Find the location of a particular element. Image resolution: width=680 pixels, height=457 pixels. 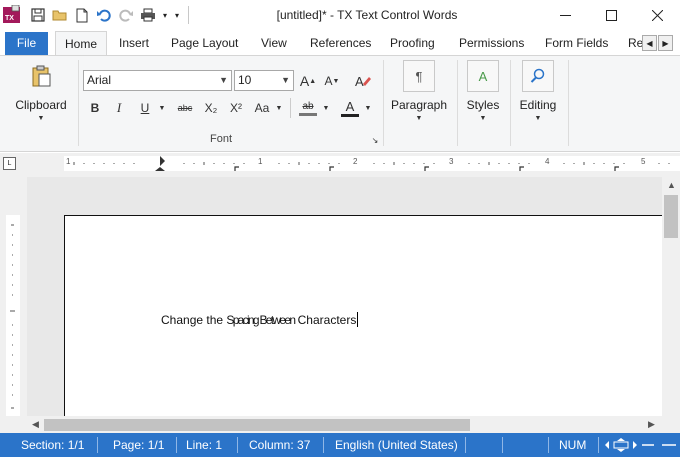

ruler-number: 2 is located at coordinates (355, 161).